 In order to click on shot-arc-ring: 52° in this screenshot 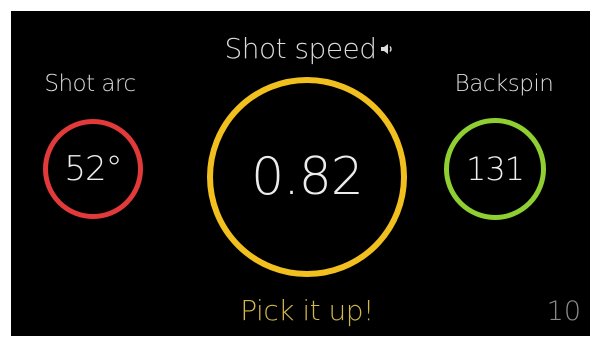, I will do `click(93, 169)`.